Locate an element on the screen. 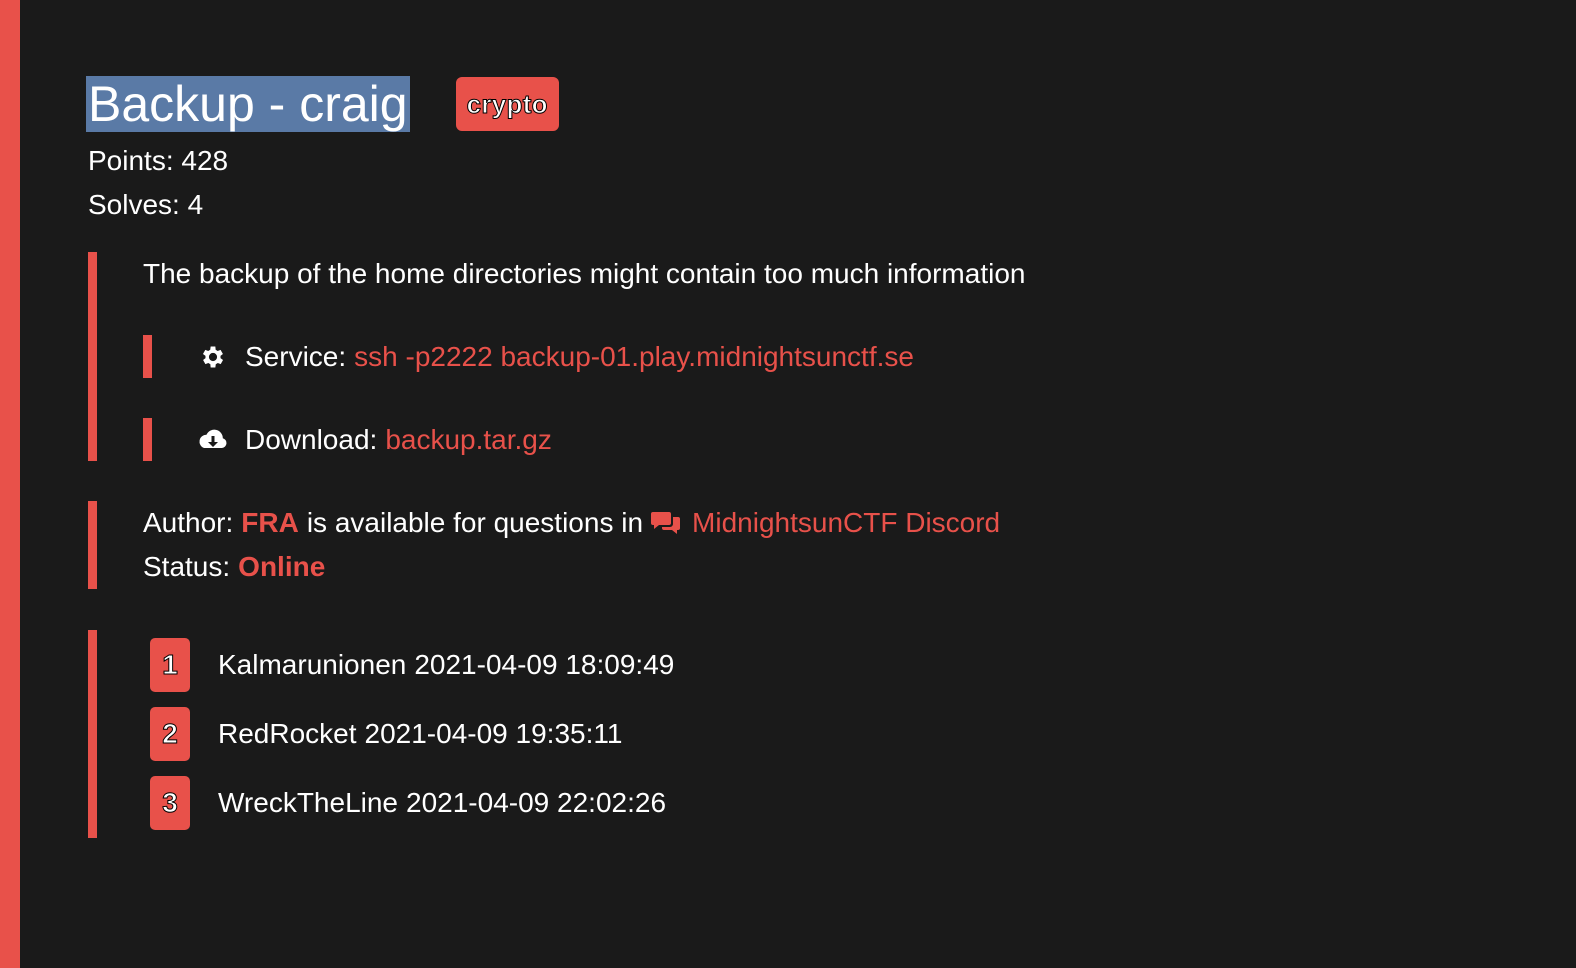  list-item: 3 WreckTheLine 2021-04-09 22:02:26 is located at coordinates (819, 803).